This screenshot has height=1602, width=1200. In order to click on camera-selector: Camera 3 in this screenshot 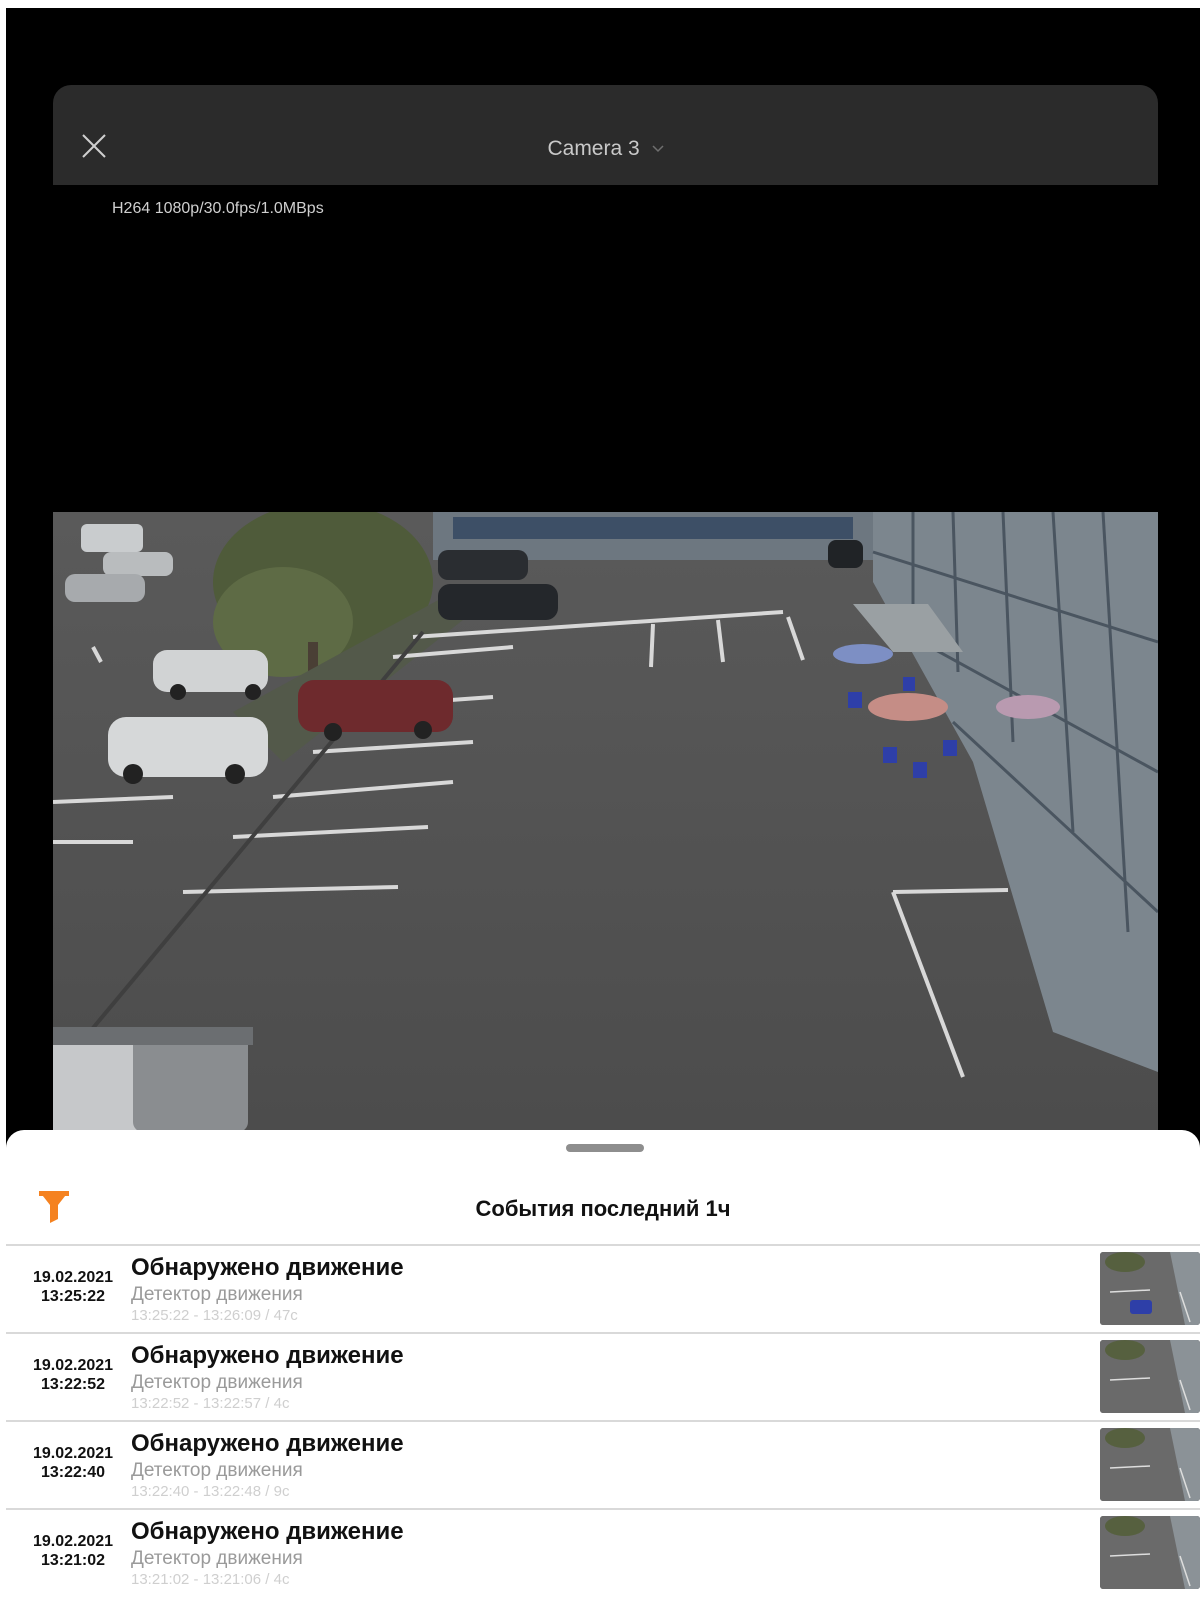, I will do `click(605, 149)`.